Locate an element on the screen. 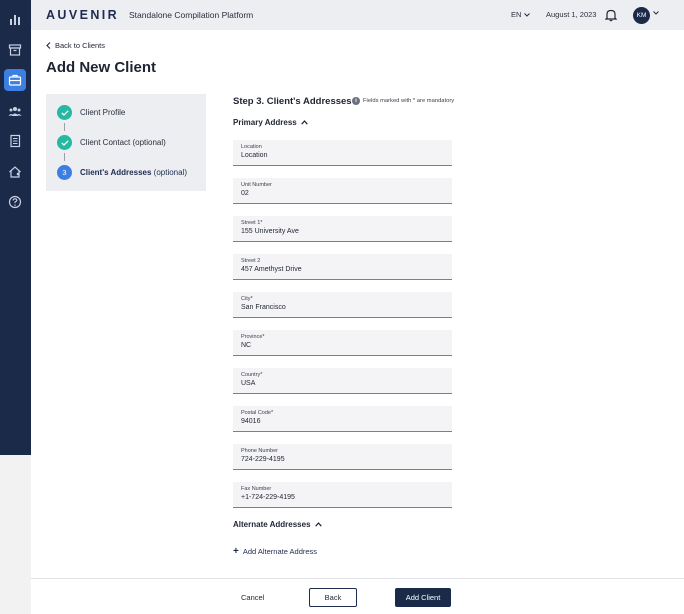 This screenshot has width=684, height=614. info-icon: i is located at coordinates (356, 101).